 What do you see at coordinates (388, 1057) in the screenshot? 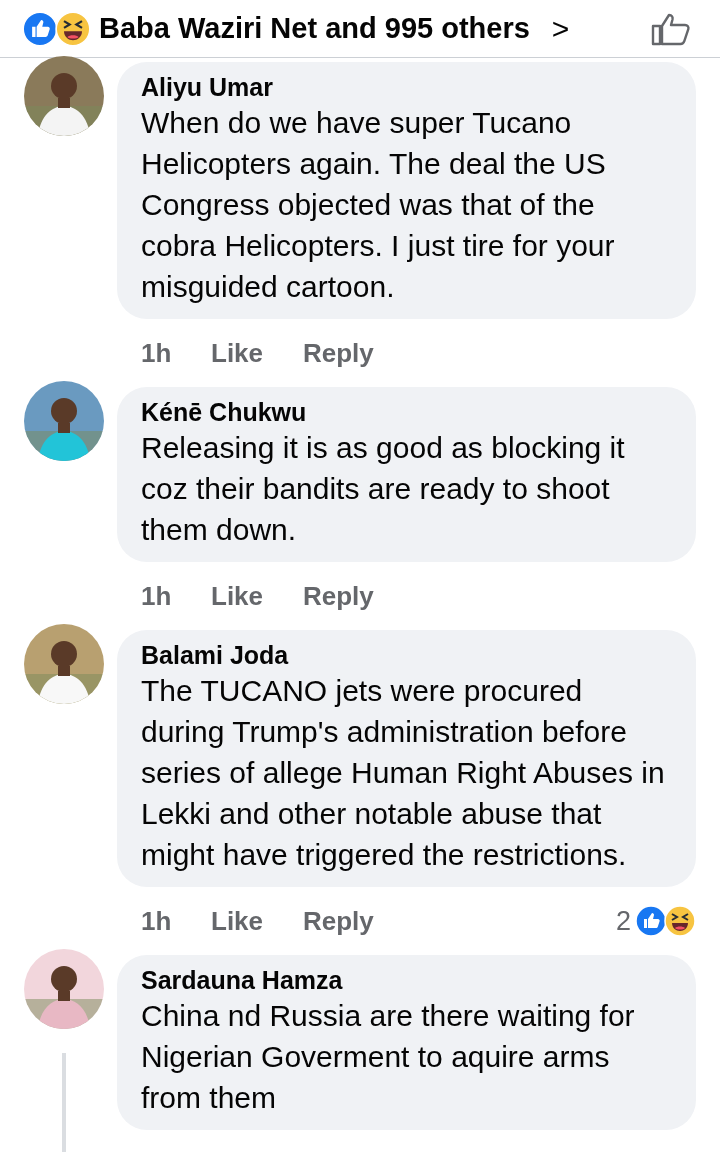
I see `comment-text: China nd Russia are there waiting for Nigerian Goverment to aquire arms from them` at bounding box center [388, 1057].